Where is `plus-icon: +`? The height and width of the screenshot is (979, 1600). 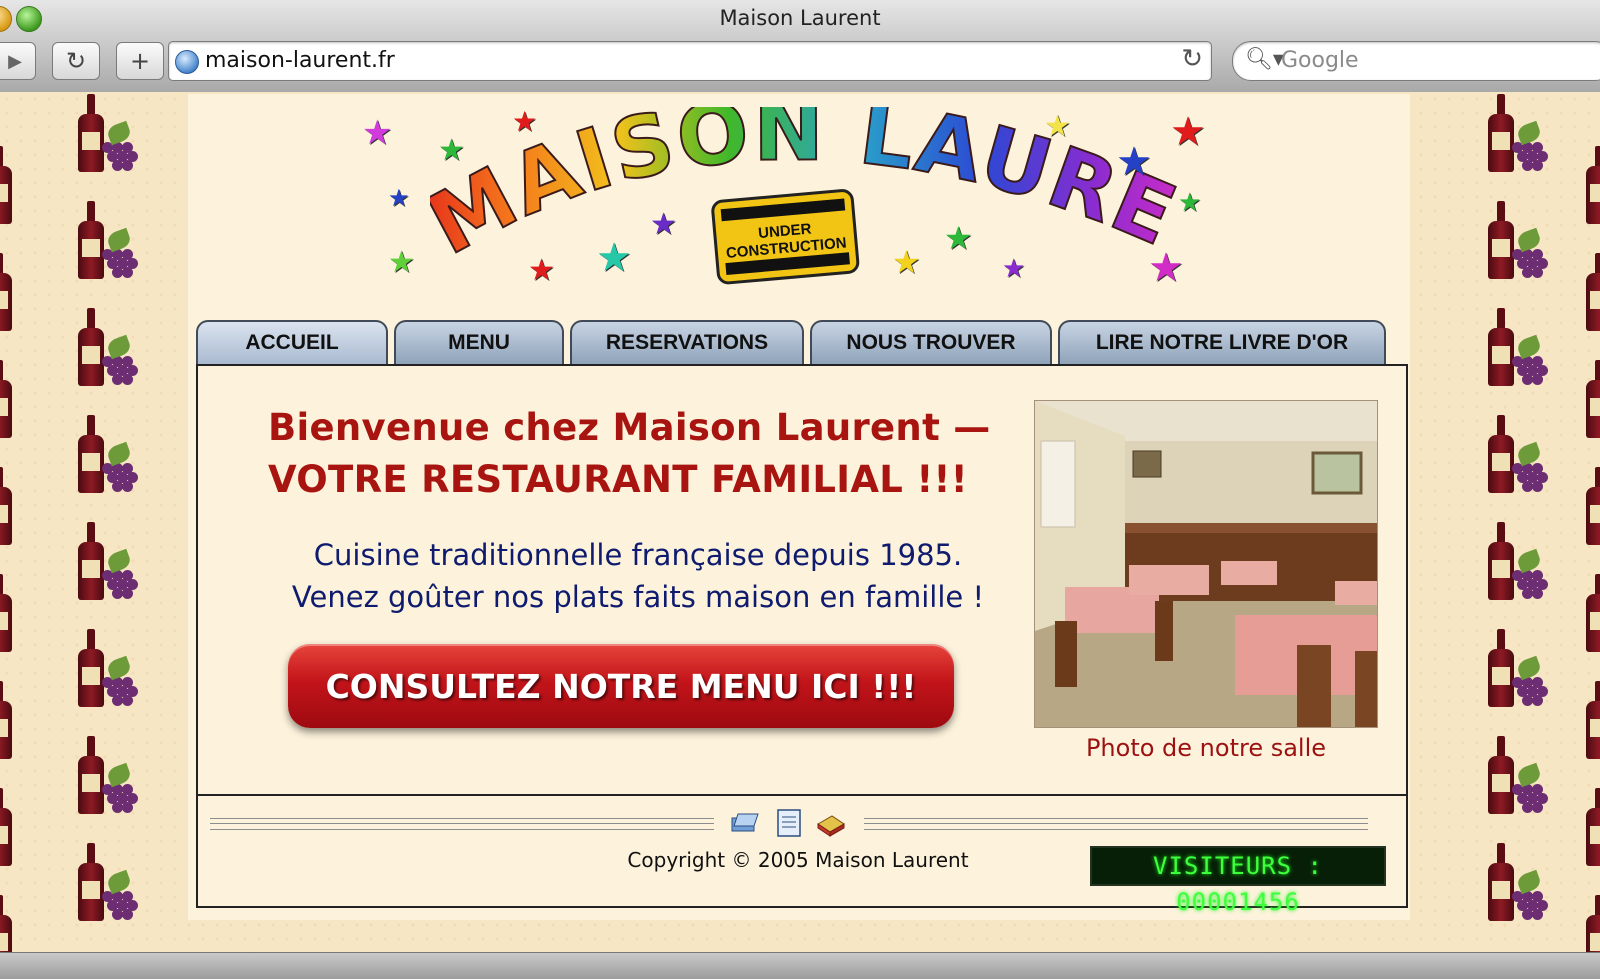
plus-icon: + is located at coordinates (140, 61).